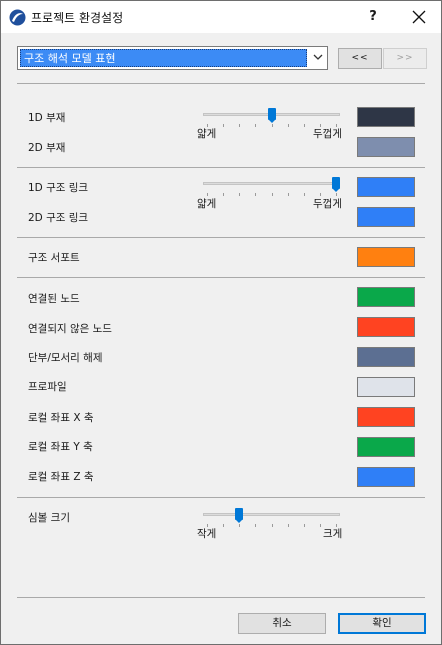 The height and width of the screenshot is (645, 442). I want to click on end-release-color-swatch, so click(386, 357).